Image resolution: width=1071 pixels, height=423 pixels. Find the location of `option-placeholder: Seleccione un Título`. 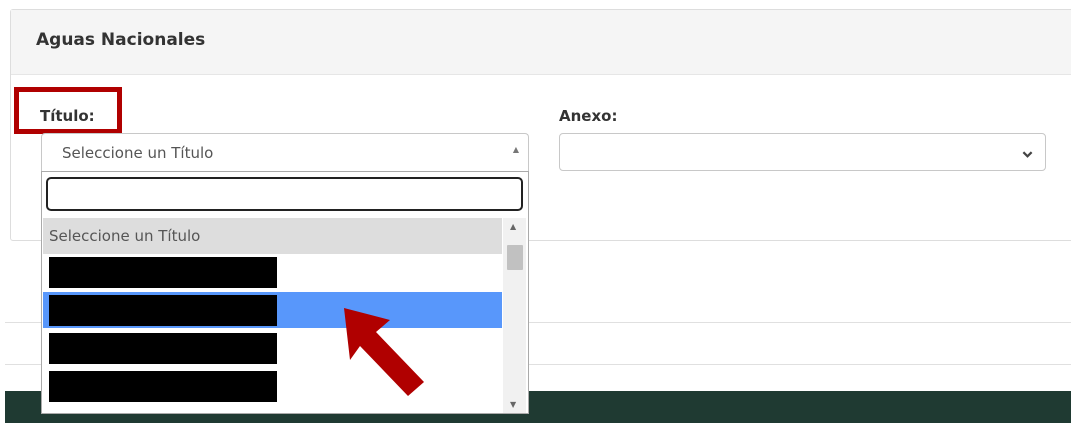

option-placeholder: Seleccione un Título is located at coordinates (272, 236).